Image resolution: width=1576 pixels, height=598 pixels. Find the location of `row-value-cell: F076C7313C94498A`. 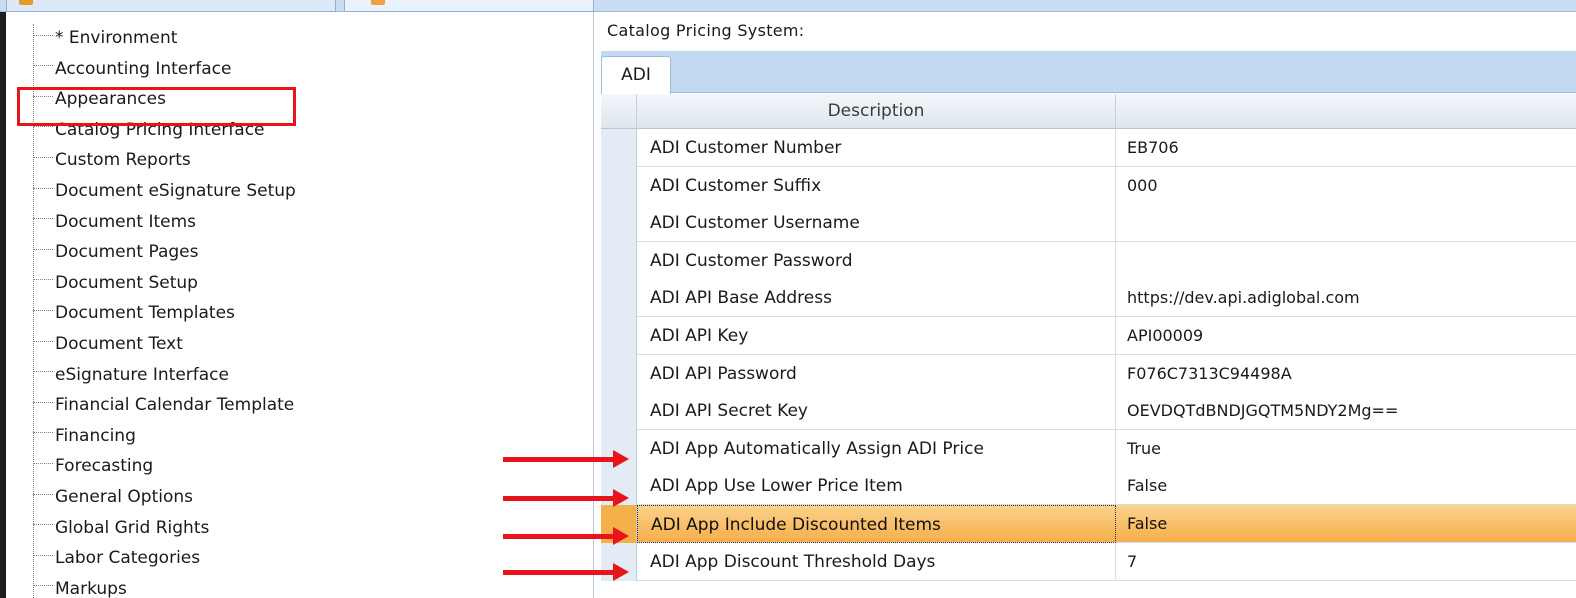

row-value-cell: F076C7313C94498A is located at coordinates (1346, 374).